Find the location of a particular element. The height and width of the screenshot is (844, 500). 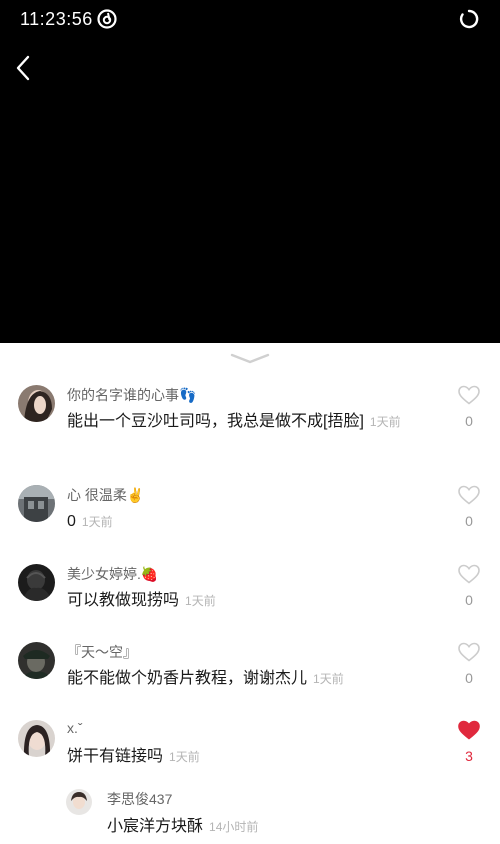

comment-text: 能出一个豆沙吐司吗，我总是做不成[捂脸] 1天前 is located at coordinates (252, 422).